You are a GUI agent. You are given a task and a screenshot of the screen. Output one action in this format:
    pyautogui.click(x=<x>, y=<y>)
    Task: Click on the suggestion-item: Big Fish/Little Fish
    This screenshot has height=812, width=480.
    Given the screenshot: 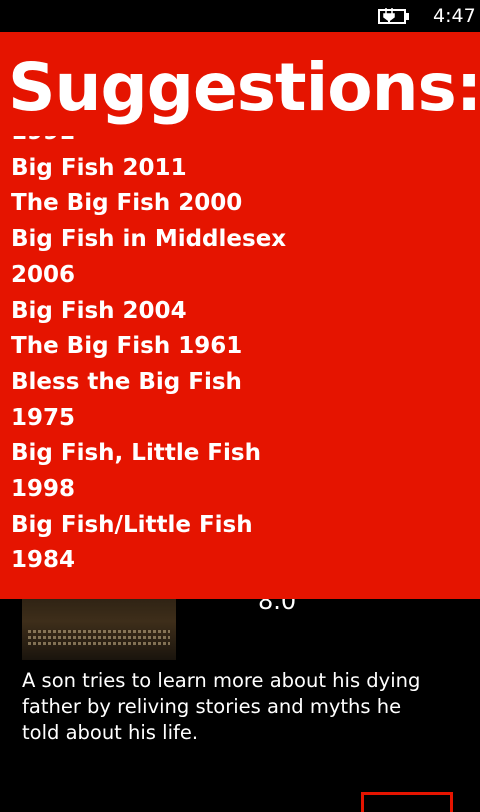 What is the action you would take?
    pyautogui.click(x=241, y=526)
    